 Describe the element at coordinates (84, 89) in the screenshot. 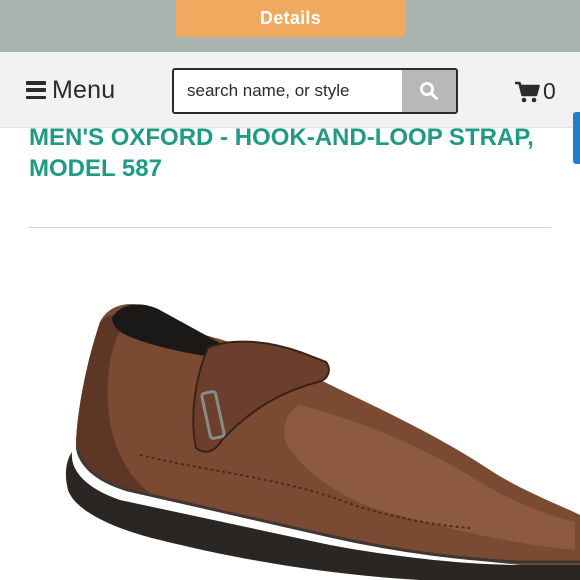

I see `menu-label: Menu` at that location.